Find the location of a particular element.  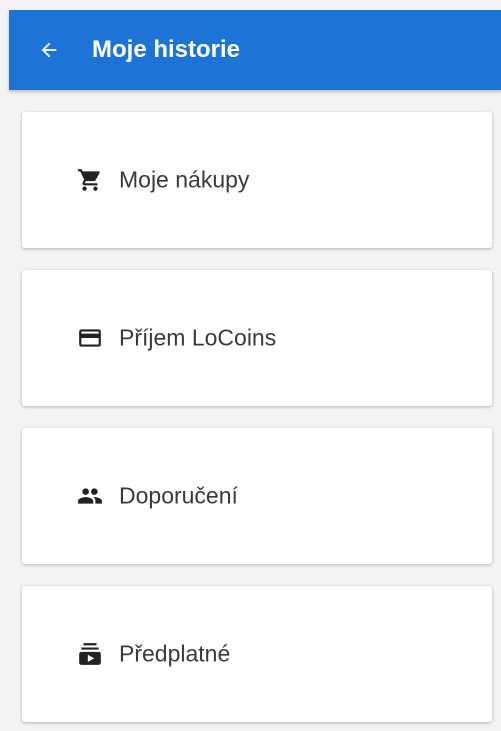

credit-card-icon is located at coordinates (90, 338).